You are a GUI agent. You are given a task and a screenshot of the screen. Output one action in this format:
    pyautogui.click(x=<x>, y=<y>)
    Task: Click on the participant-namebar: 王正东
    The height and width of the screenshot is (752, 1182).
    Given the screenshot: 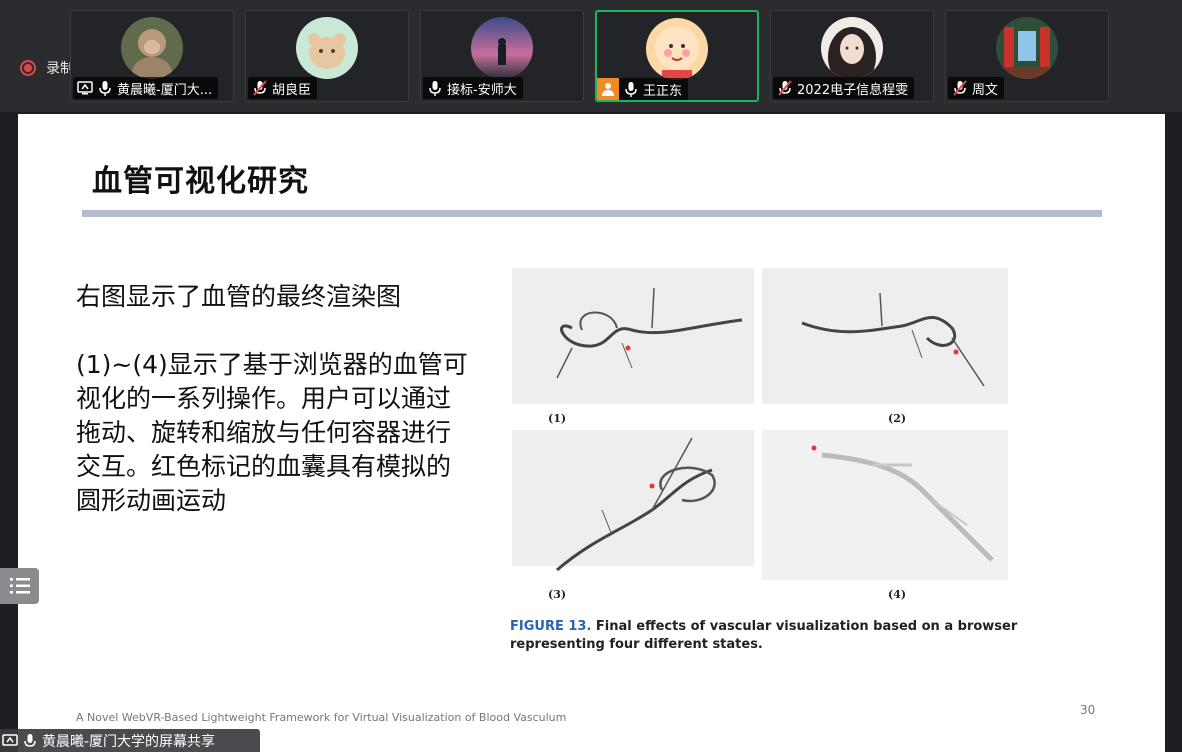 What is the action you would take?
    pyautogui.click(x=643, y=89)
    